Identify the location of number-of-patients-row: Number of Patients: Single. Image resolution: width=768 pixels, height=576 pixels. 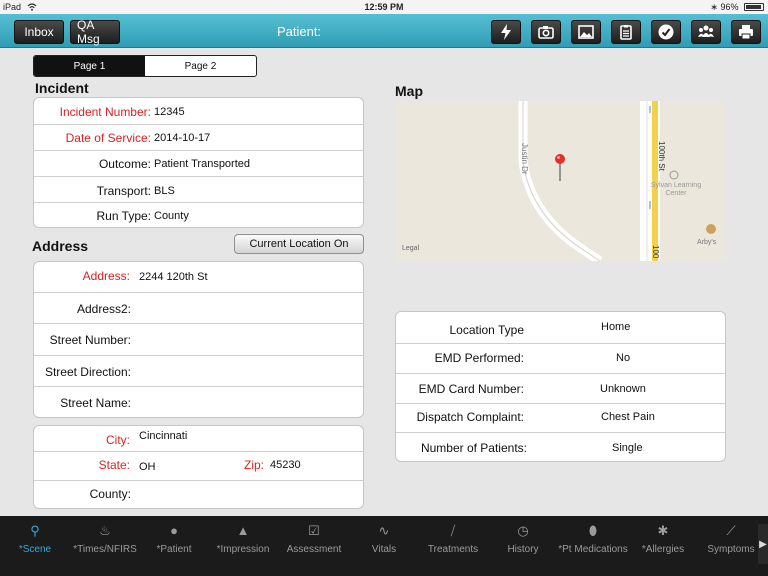
(560, 447).